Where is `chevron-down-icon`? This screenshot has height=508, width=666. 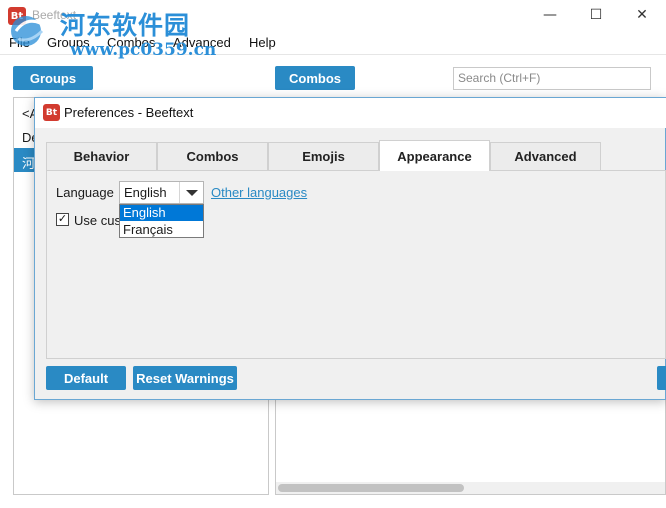
chevron-down-icon is located at coordinates (192, 193).